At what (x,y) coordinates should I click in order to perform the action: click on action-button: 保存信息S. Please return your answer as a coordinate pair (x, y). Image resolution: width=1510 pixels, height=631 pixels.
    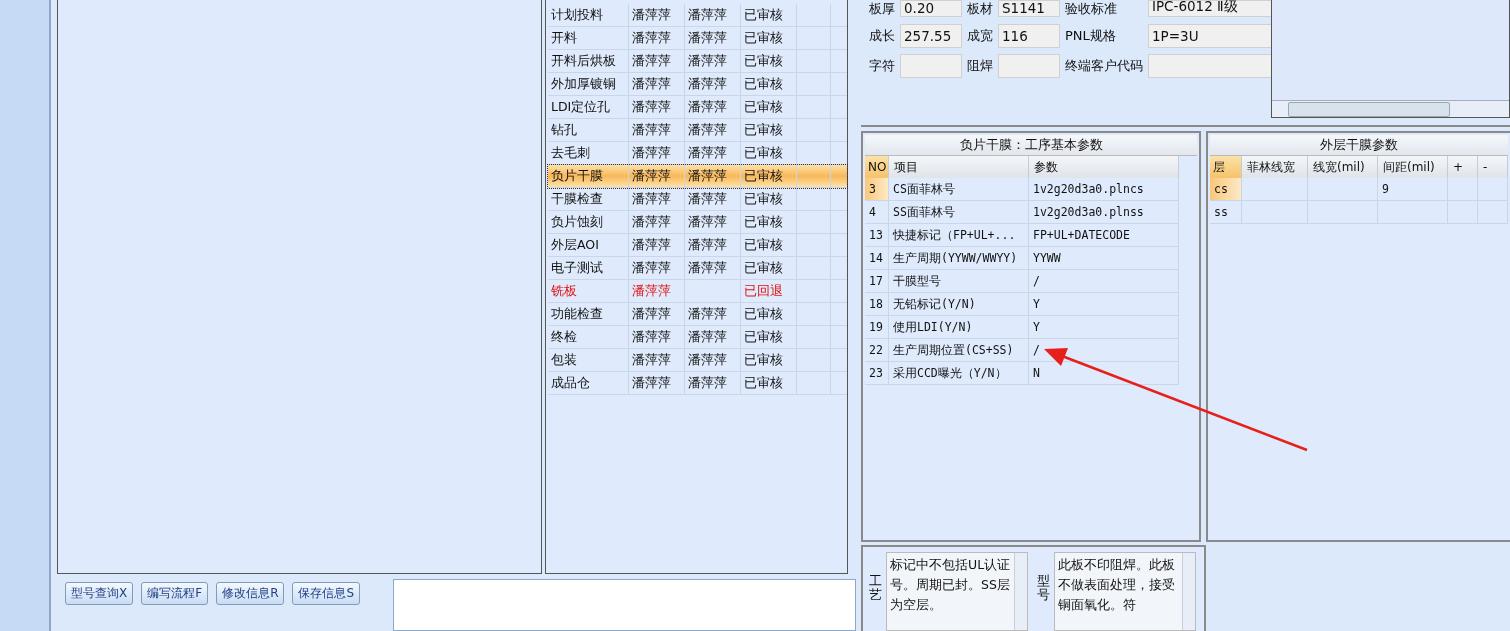
    Looking at the image, I should click on (326, 593).